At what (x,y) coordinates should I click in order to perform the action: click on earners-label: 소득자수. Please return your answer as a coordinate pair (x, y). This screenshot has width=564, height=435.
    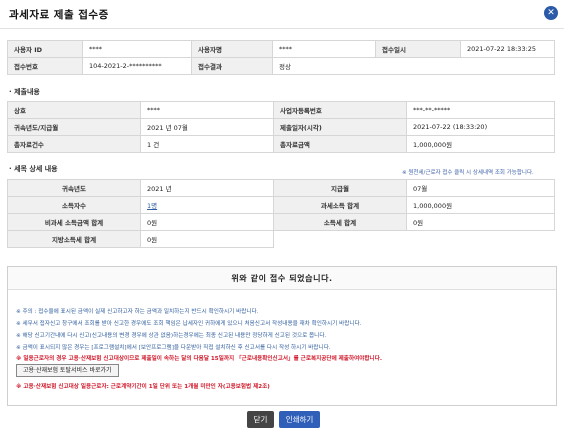
    Looking at the image, I should click on (74, 205).